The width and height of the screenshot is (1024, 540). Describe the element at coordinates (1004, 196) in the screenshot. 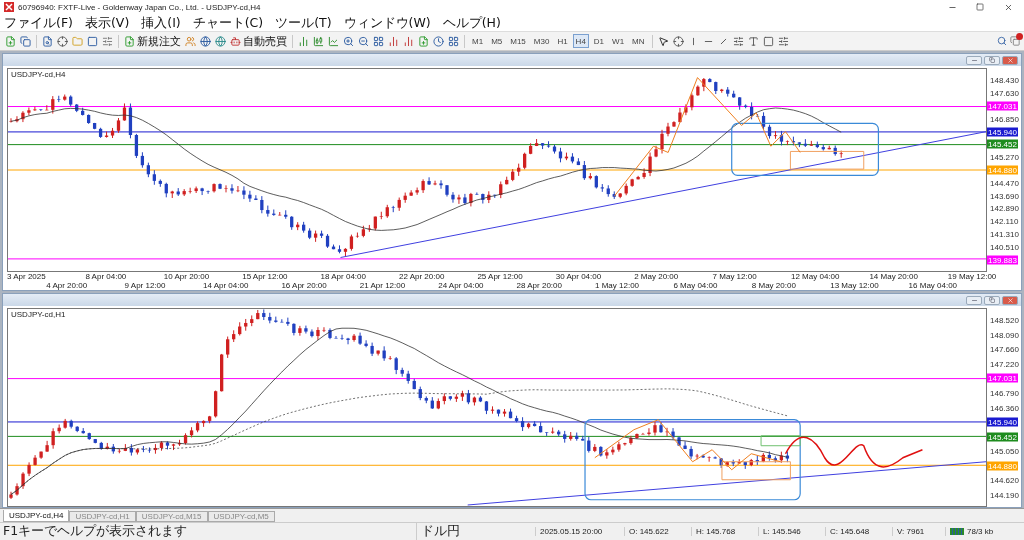

I see `price-axis-label: 143.690` at that location.